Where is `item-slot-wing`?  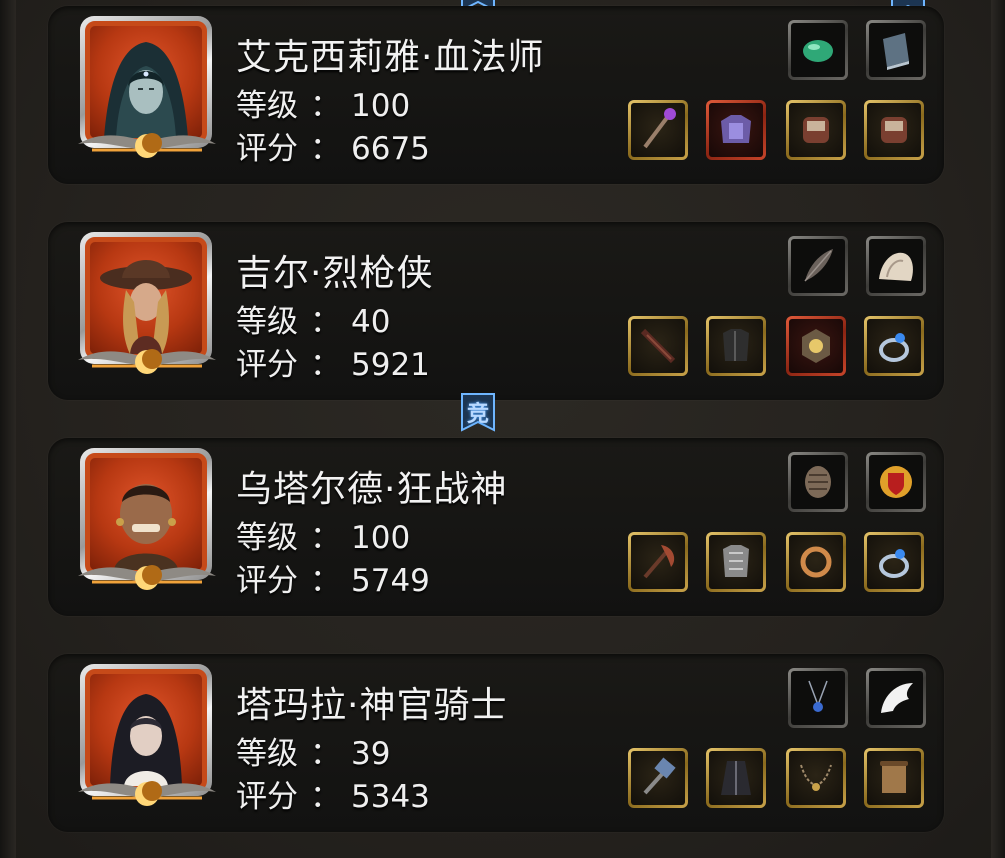
item-slot-wing is located at coordinates (896, 698).